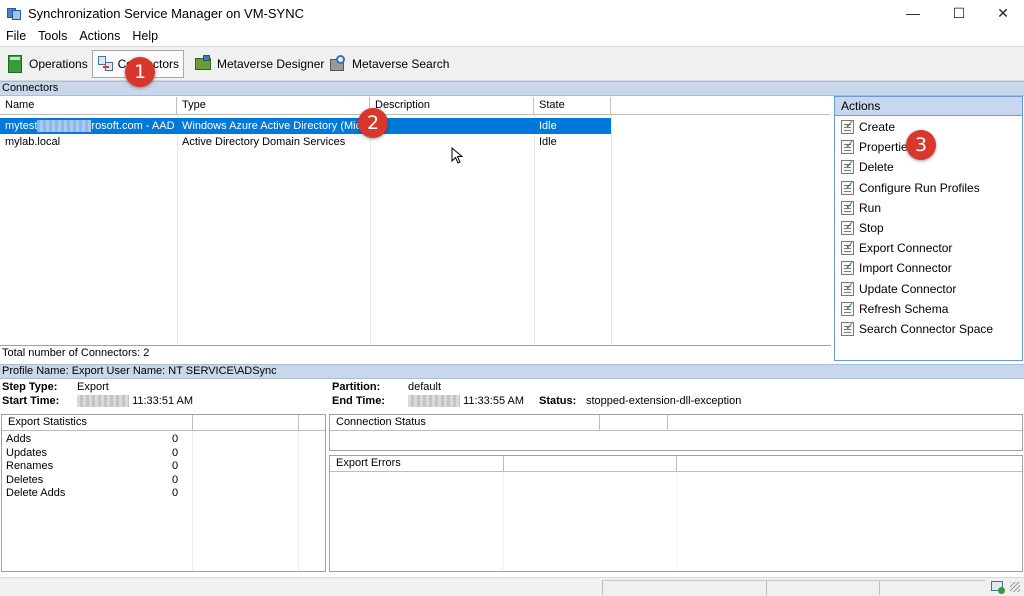 Image resolution: width=1024 pixels, height=596 pixels. Describe the element at coordinates (92, 479) in the screenshot. I see `stat-row-deletes: Deletes 0` at that location.